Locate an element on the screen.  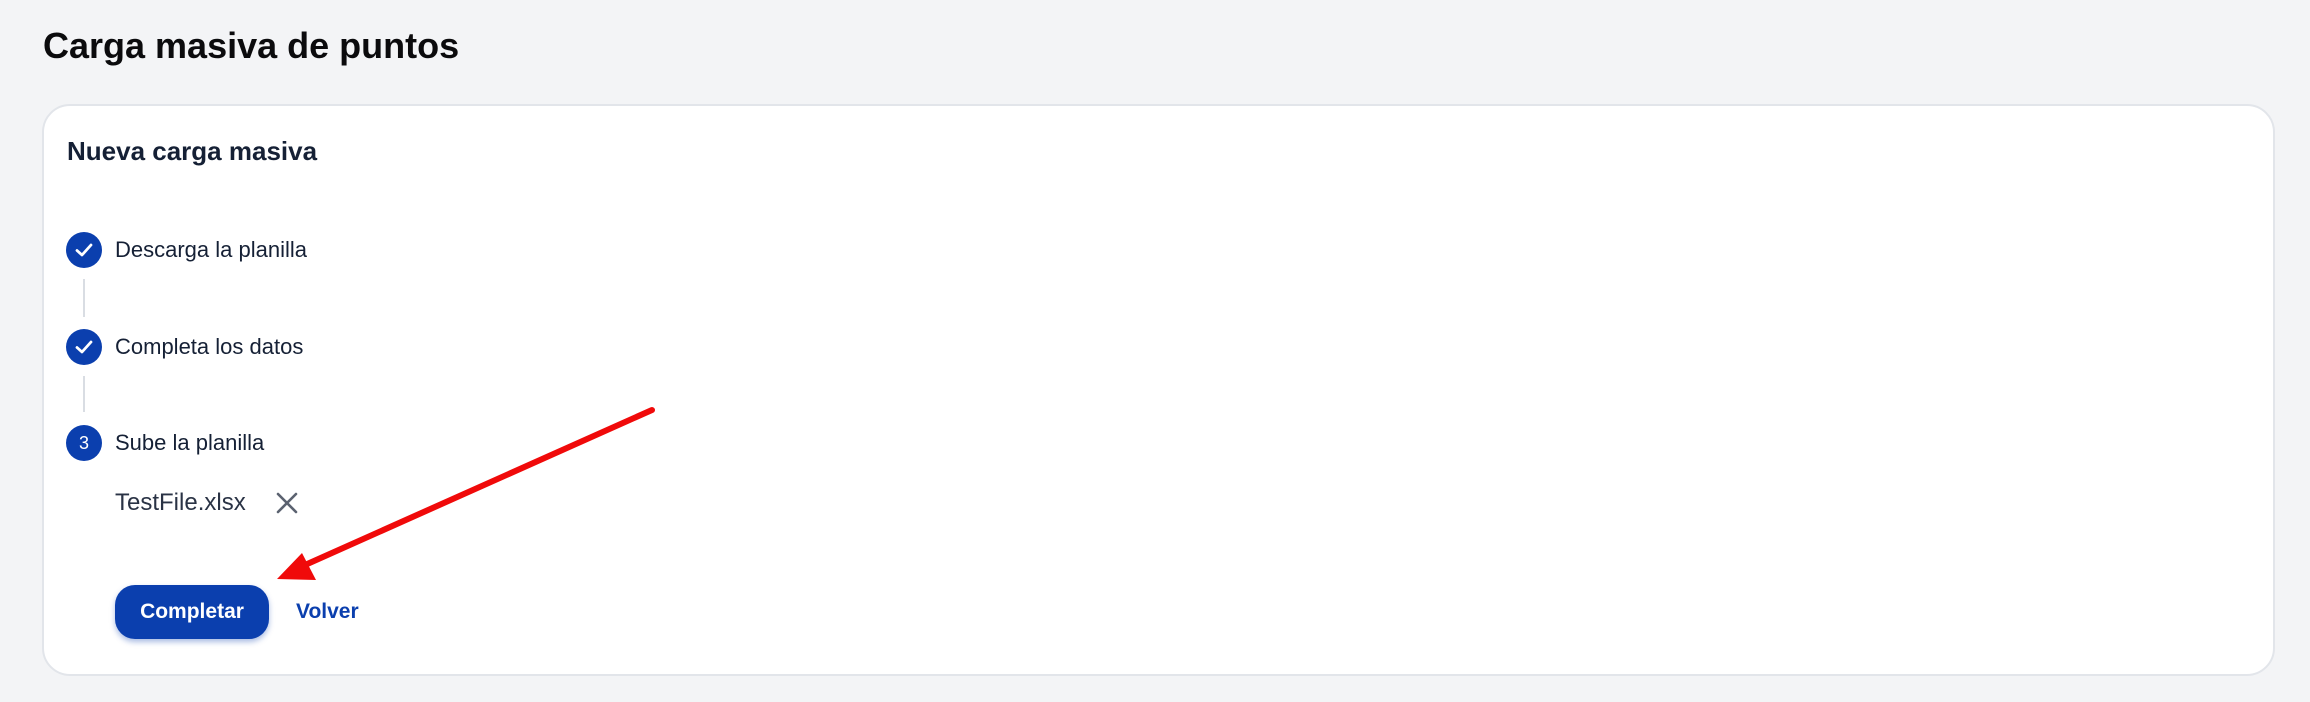
step-1-completed-indicator is located at coordinates (84, 250).